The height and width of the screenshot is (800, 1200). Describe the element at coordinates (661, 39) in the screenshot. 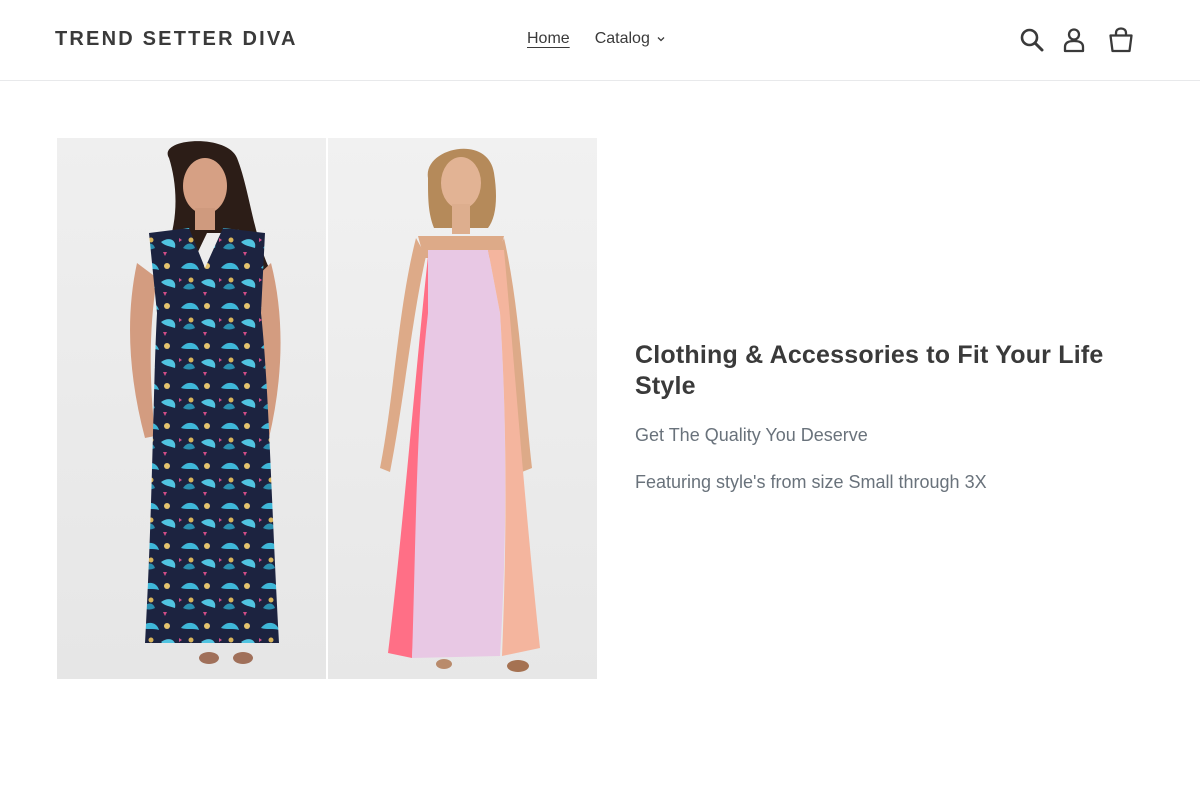

I see `chevron-down-icon` at that location.